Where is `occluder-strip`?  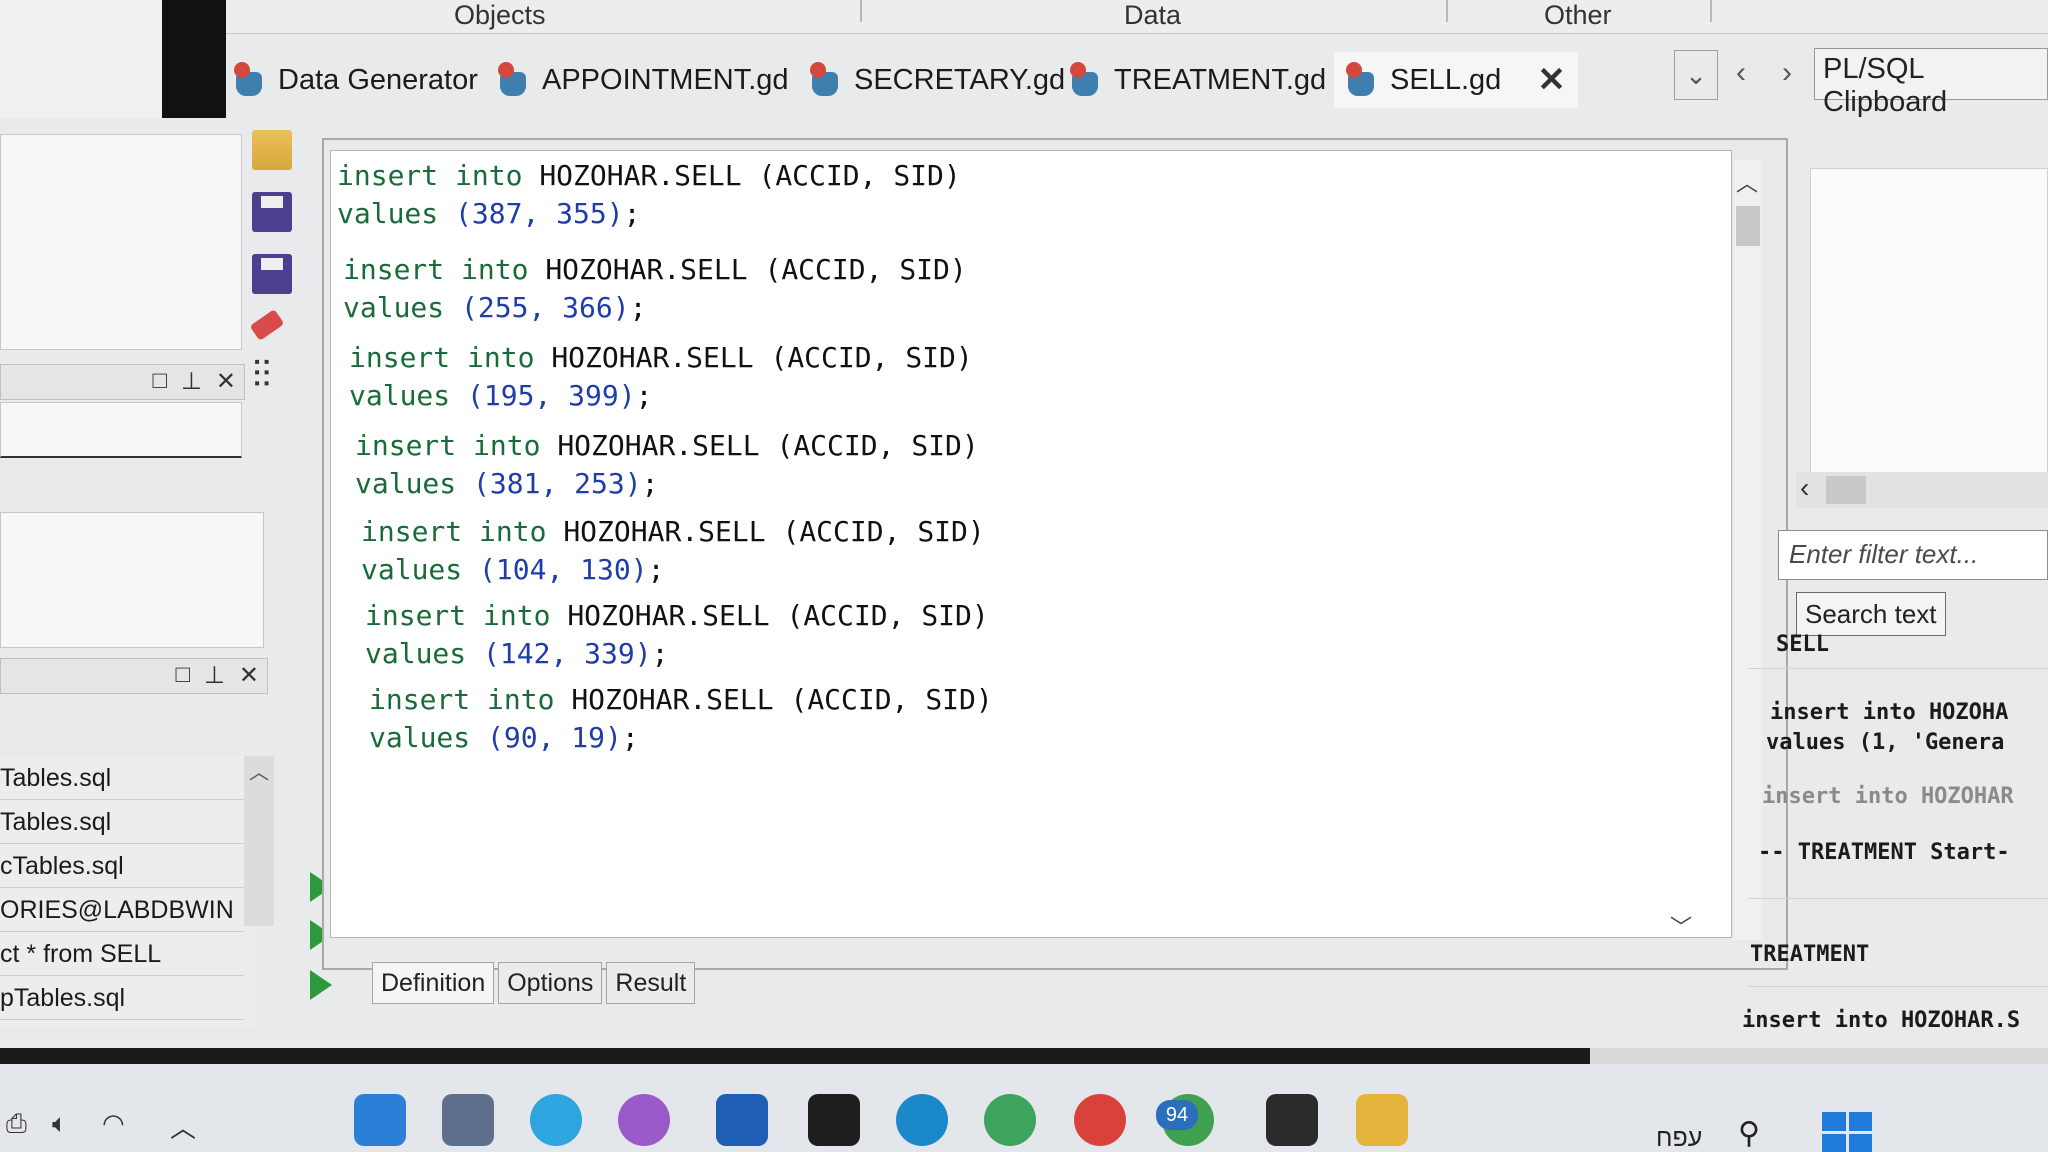 occluder-strip is located at coordinates (194, 59).